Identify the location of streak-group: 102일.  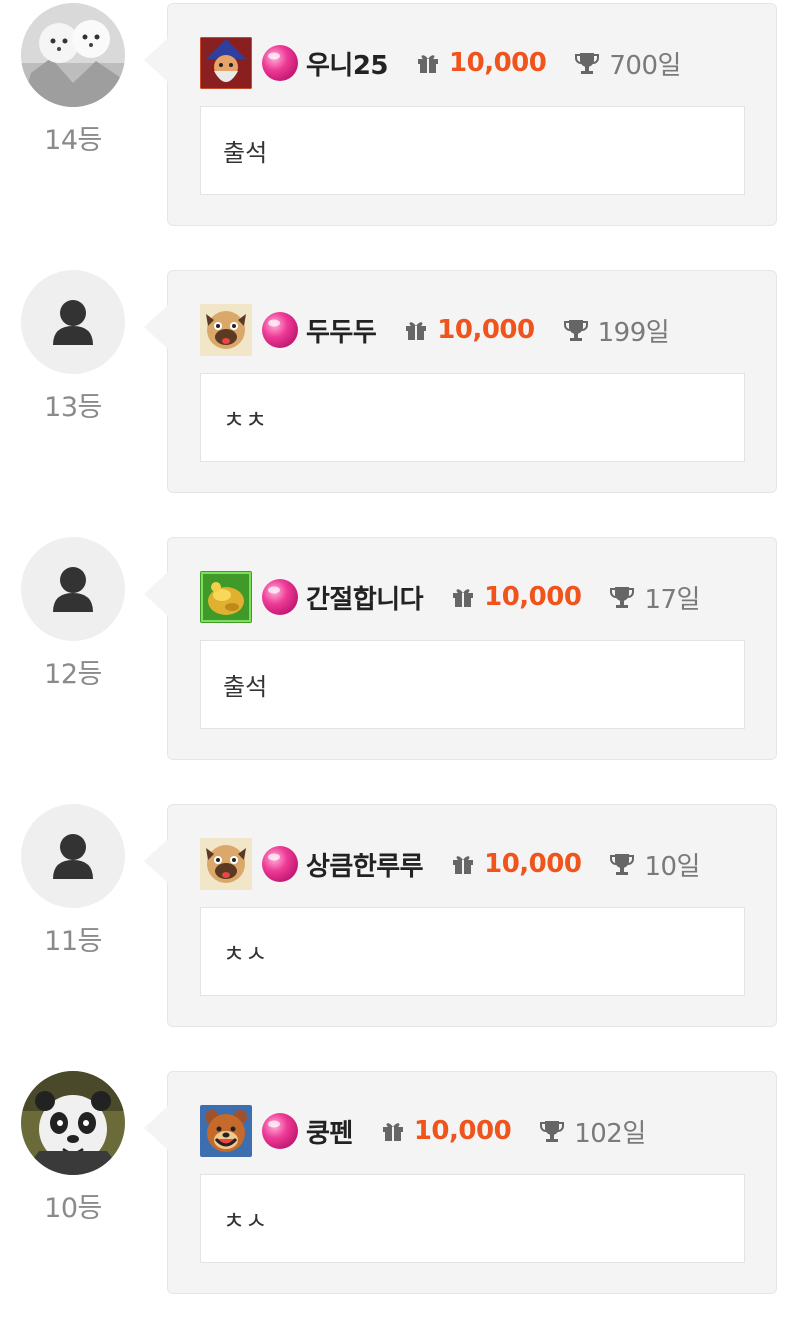
(592, 1131).